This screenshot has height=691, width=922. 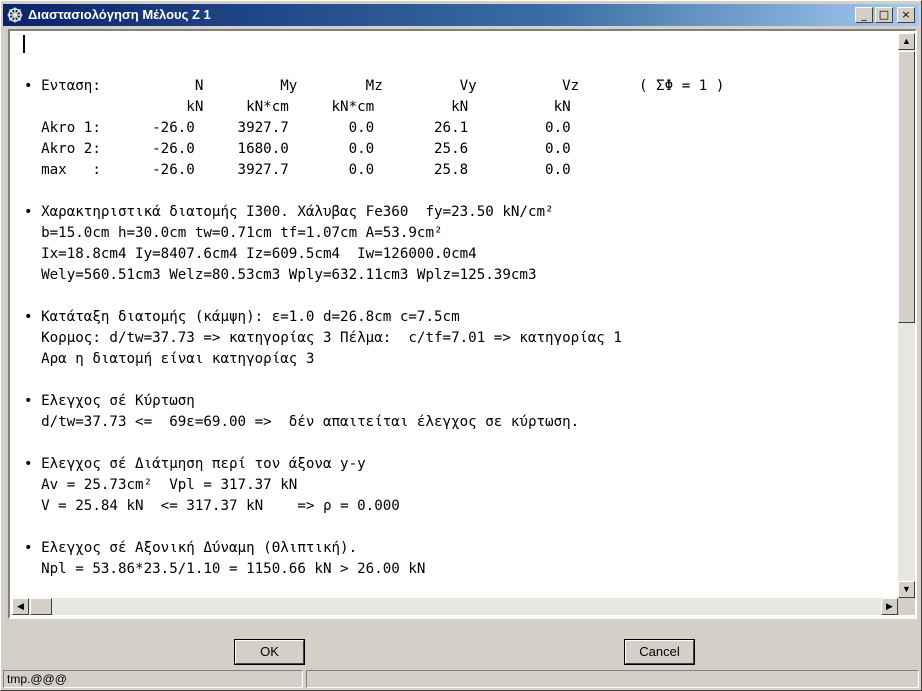 What do you see at coordinates (864, 15) in the screenshot?
I see `minimize-button: _` at bounding box center [864, 15].